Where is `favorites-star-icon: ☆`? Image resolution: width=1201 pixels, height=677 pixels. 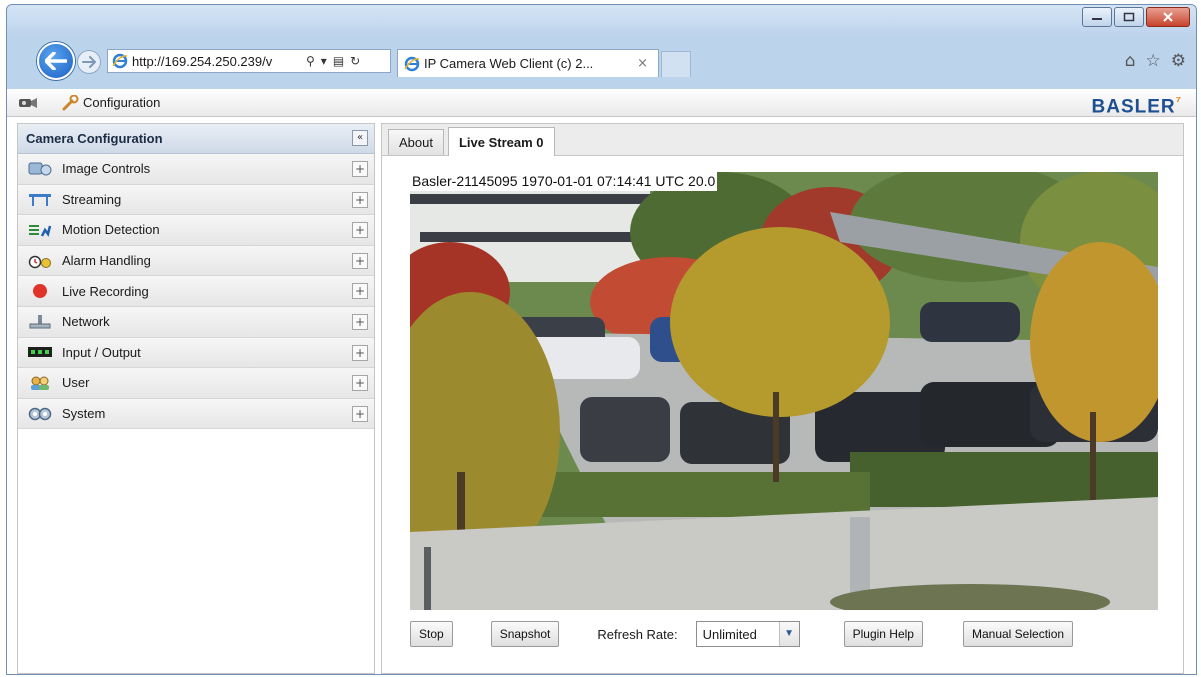 favorites-star-icon: ☆ is located at coordinates (1153, 61).